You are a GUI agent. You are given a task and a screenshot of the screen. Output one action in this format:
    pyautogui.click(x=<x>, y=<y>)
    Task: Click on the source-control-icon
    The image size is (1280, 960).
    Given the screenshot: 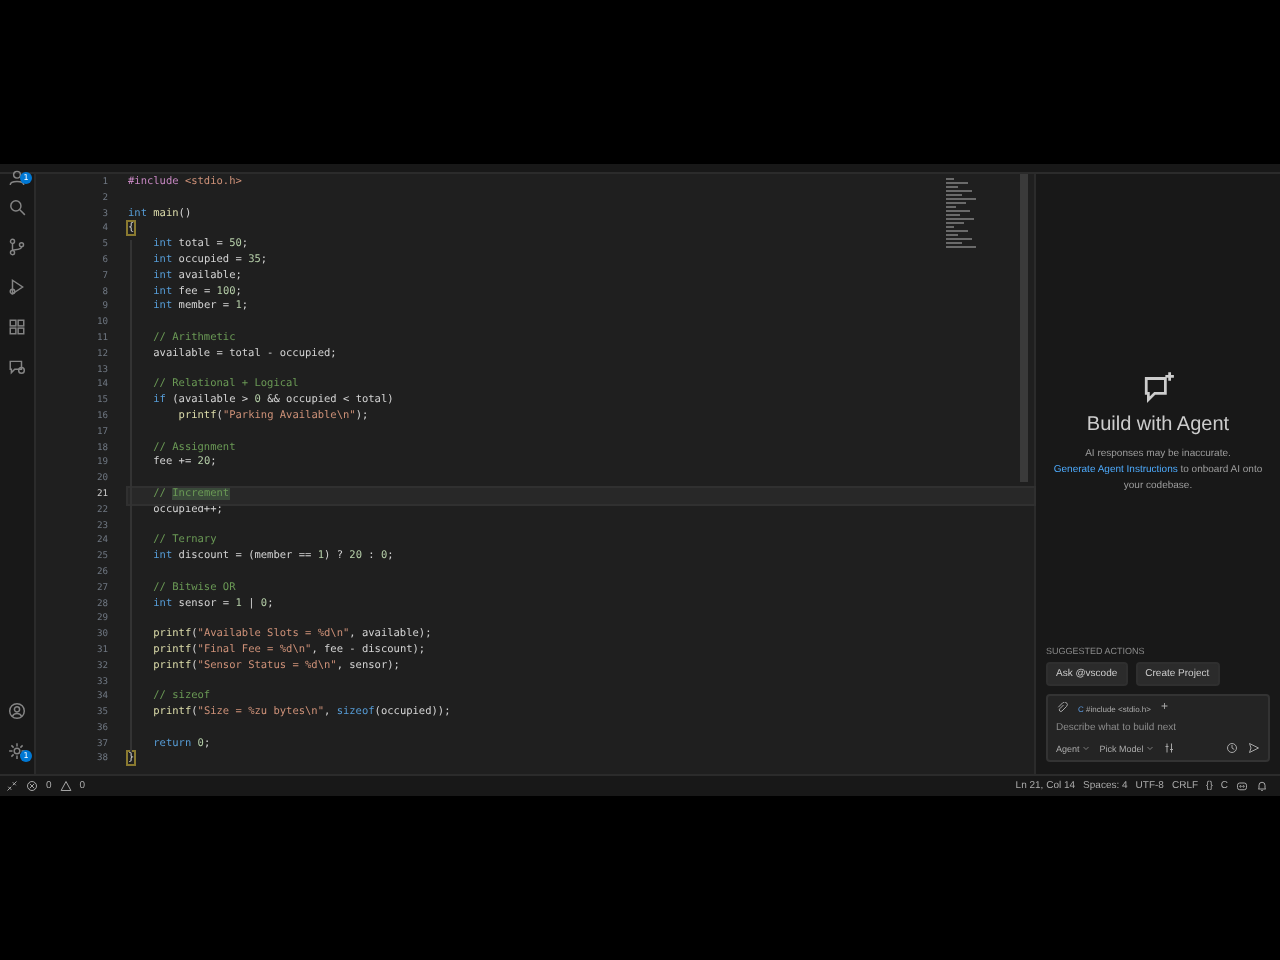 What is the action you would take?
    pyautogui.click(x=17, y=246)
    